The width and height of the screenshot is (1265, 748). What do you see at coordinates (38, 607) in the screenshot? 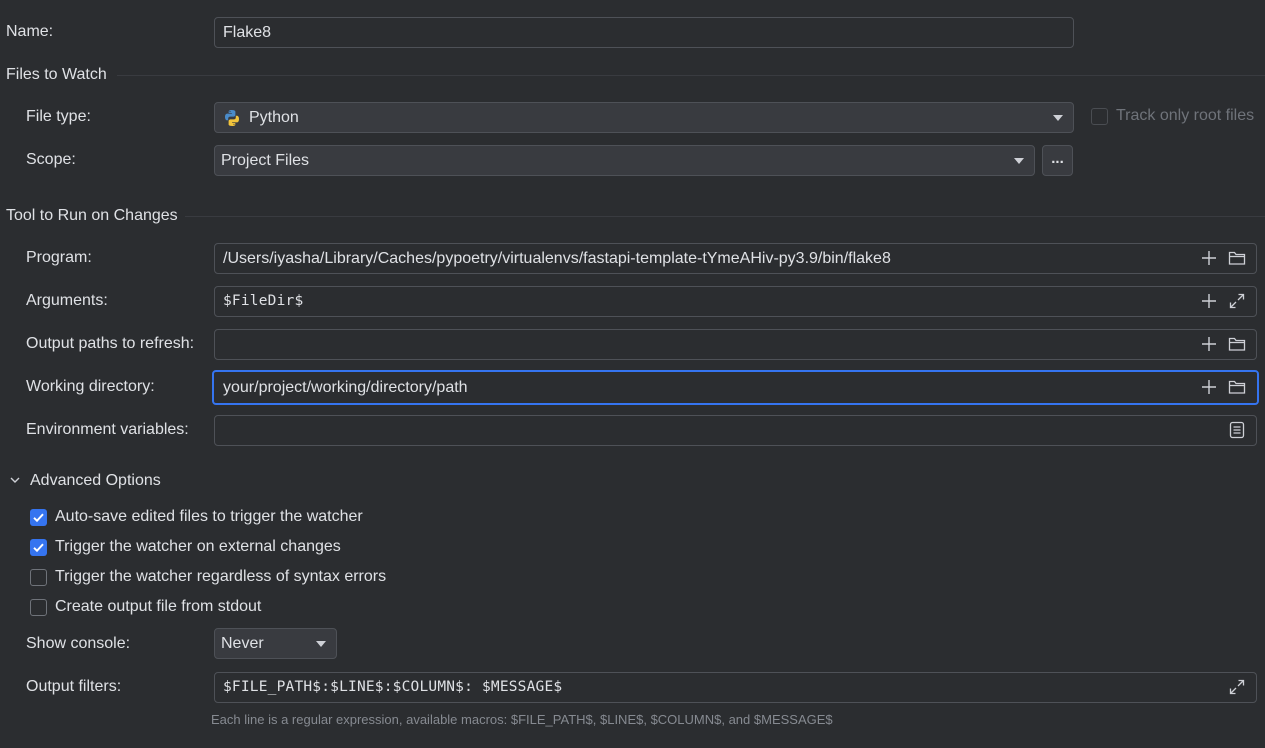
I see `stdout-output-checkbox` at bounding box center [38, 607].